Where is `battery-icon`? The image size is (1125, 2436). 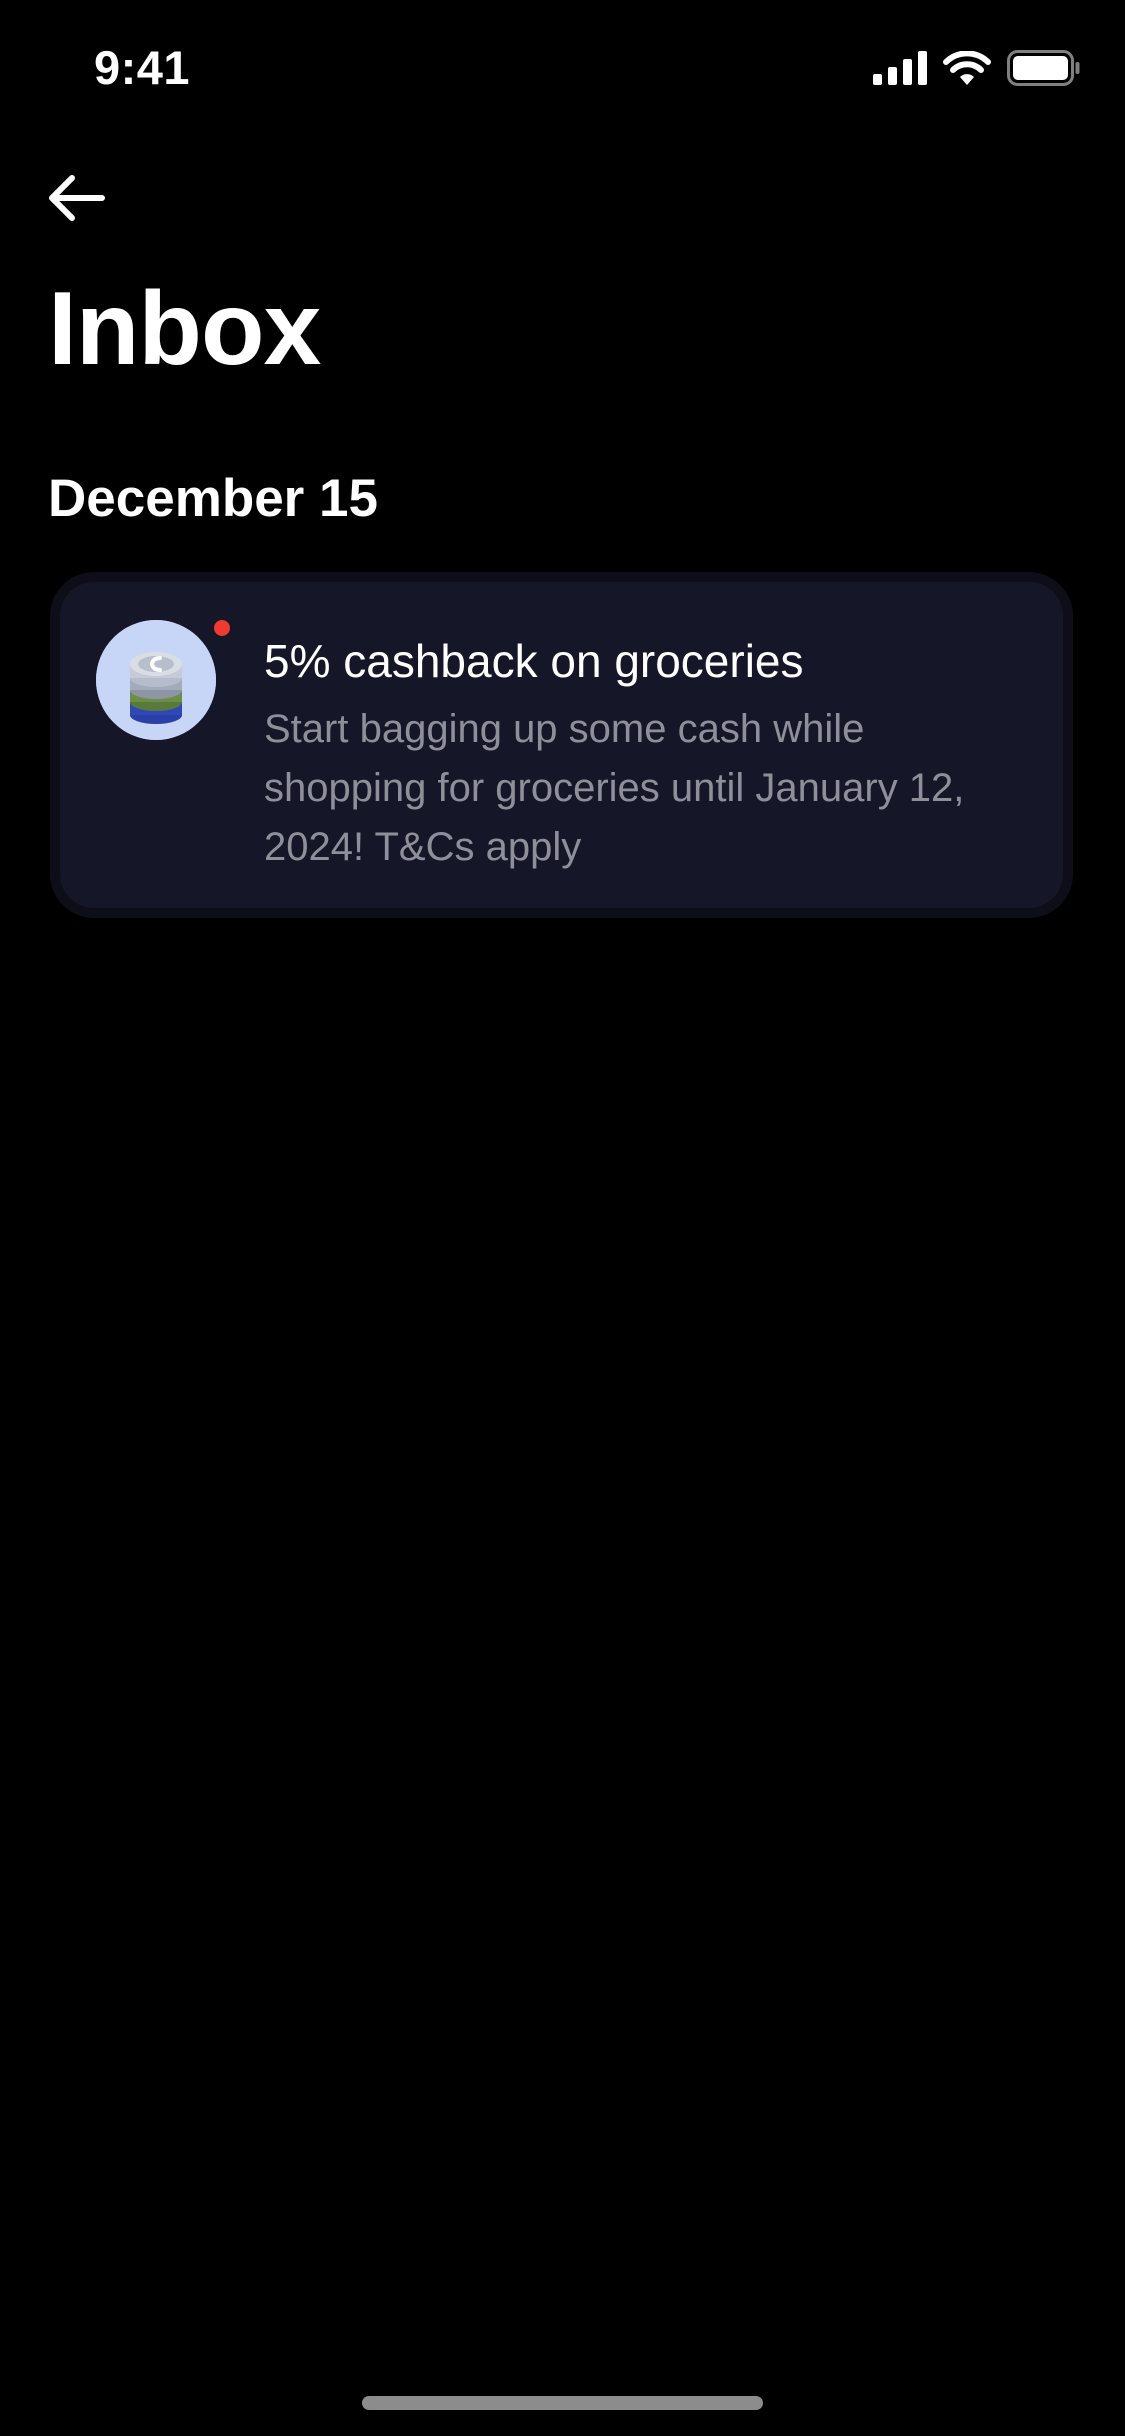 battery-icon is located at coordinates (1044, 70).